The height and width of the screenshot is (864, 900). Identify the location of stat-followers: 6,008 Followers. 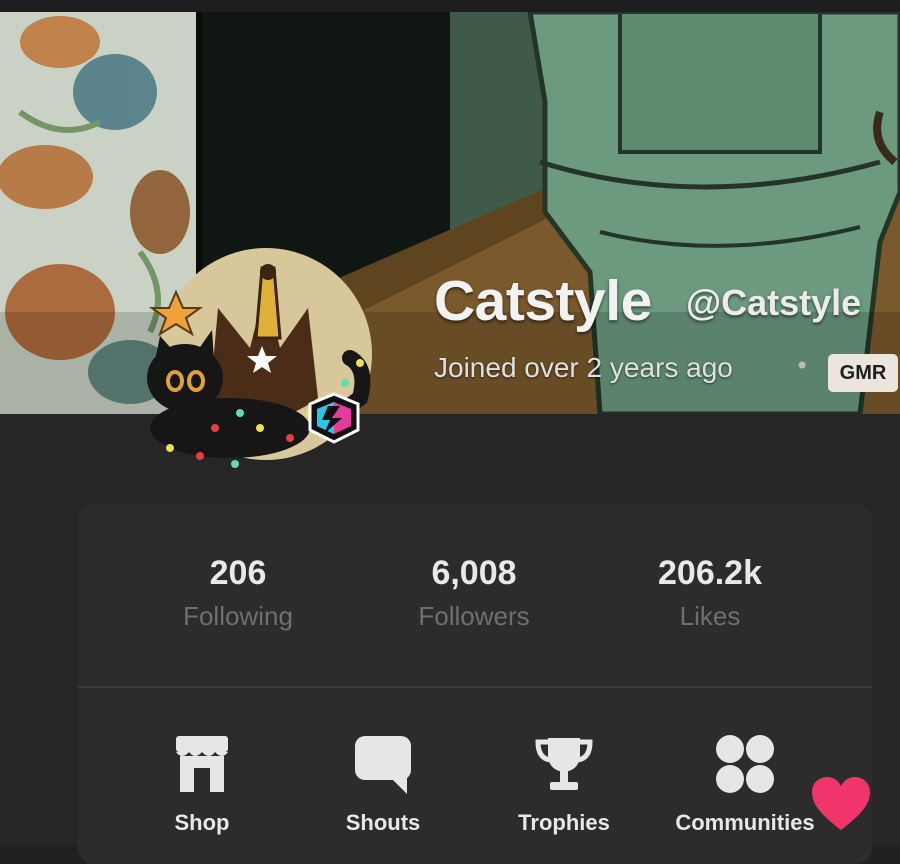
(474, 593).